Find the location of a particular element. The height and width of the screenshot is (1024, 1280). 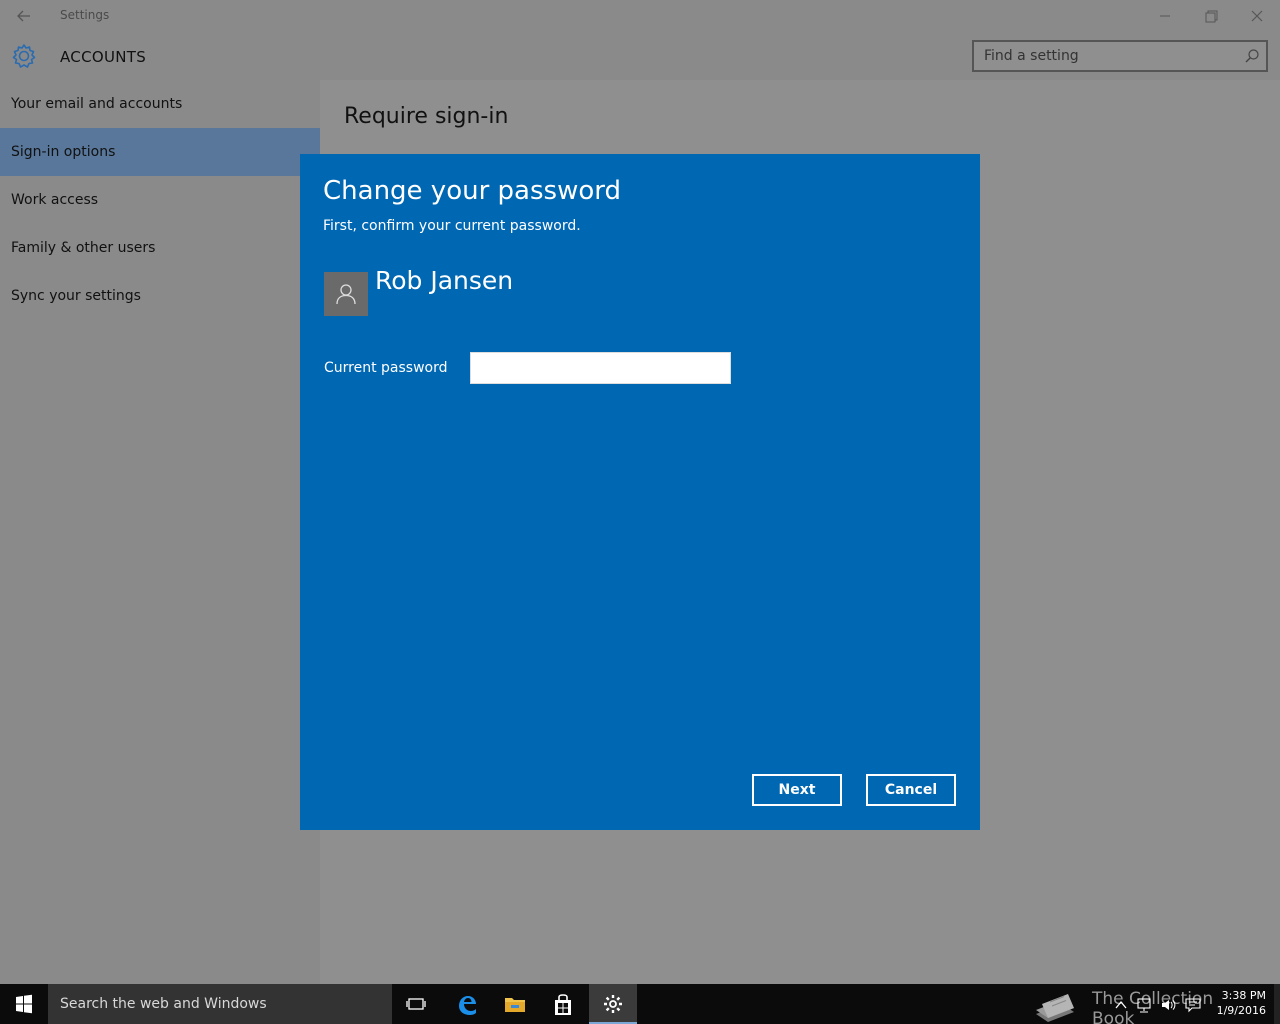

task-view-icon is located at coordinates (416, 1004).